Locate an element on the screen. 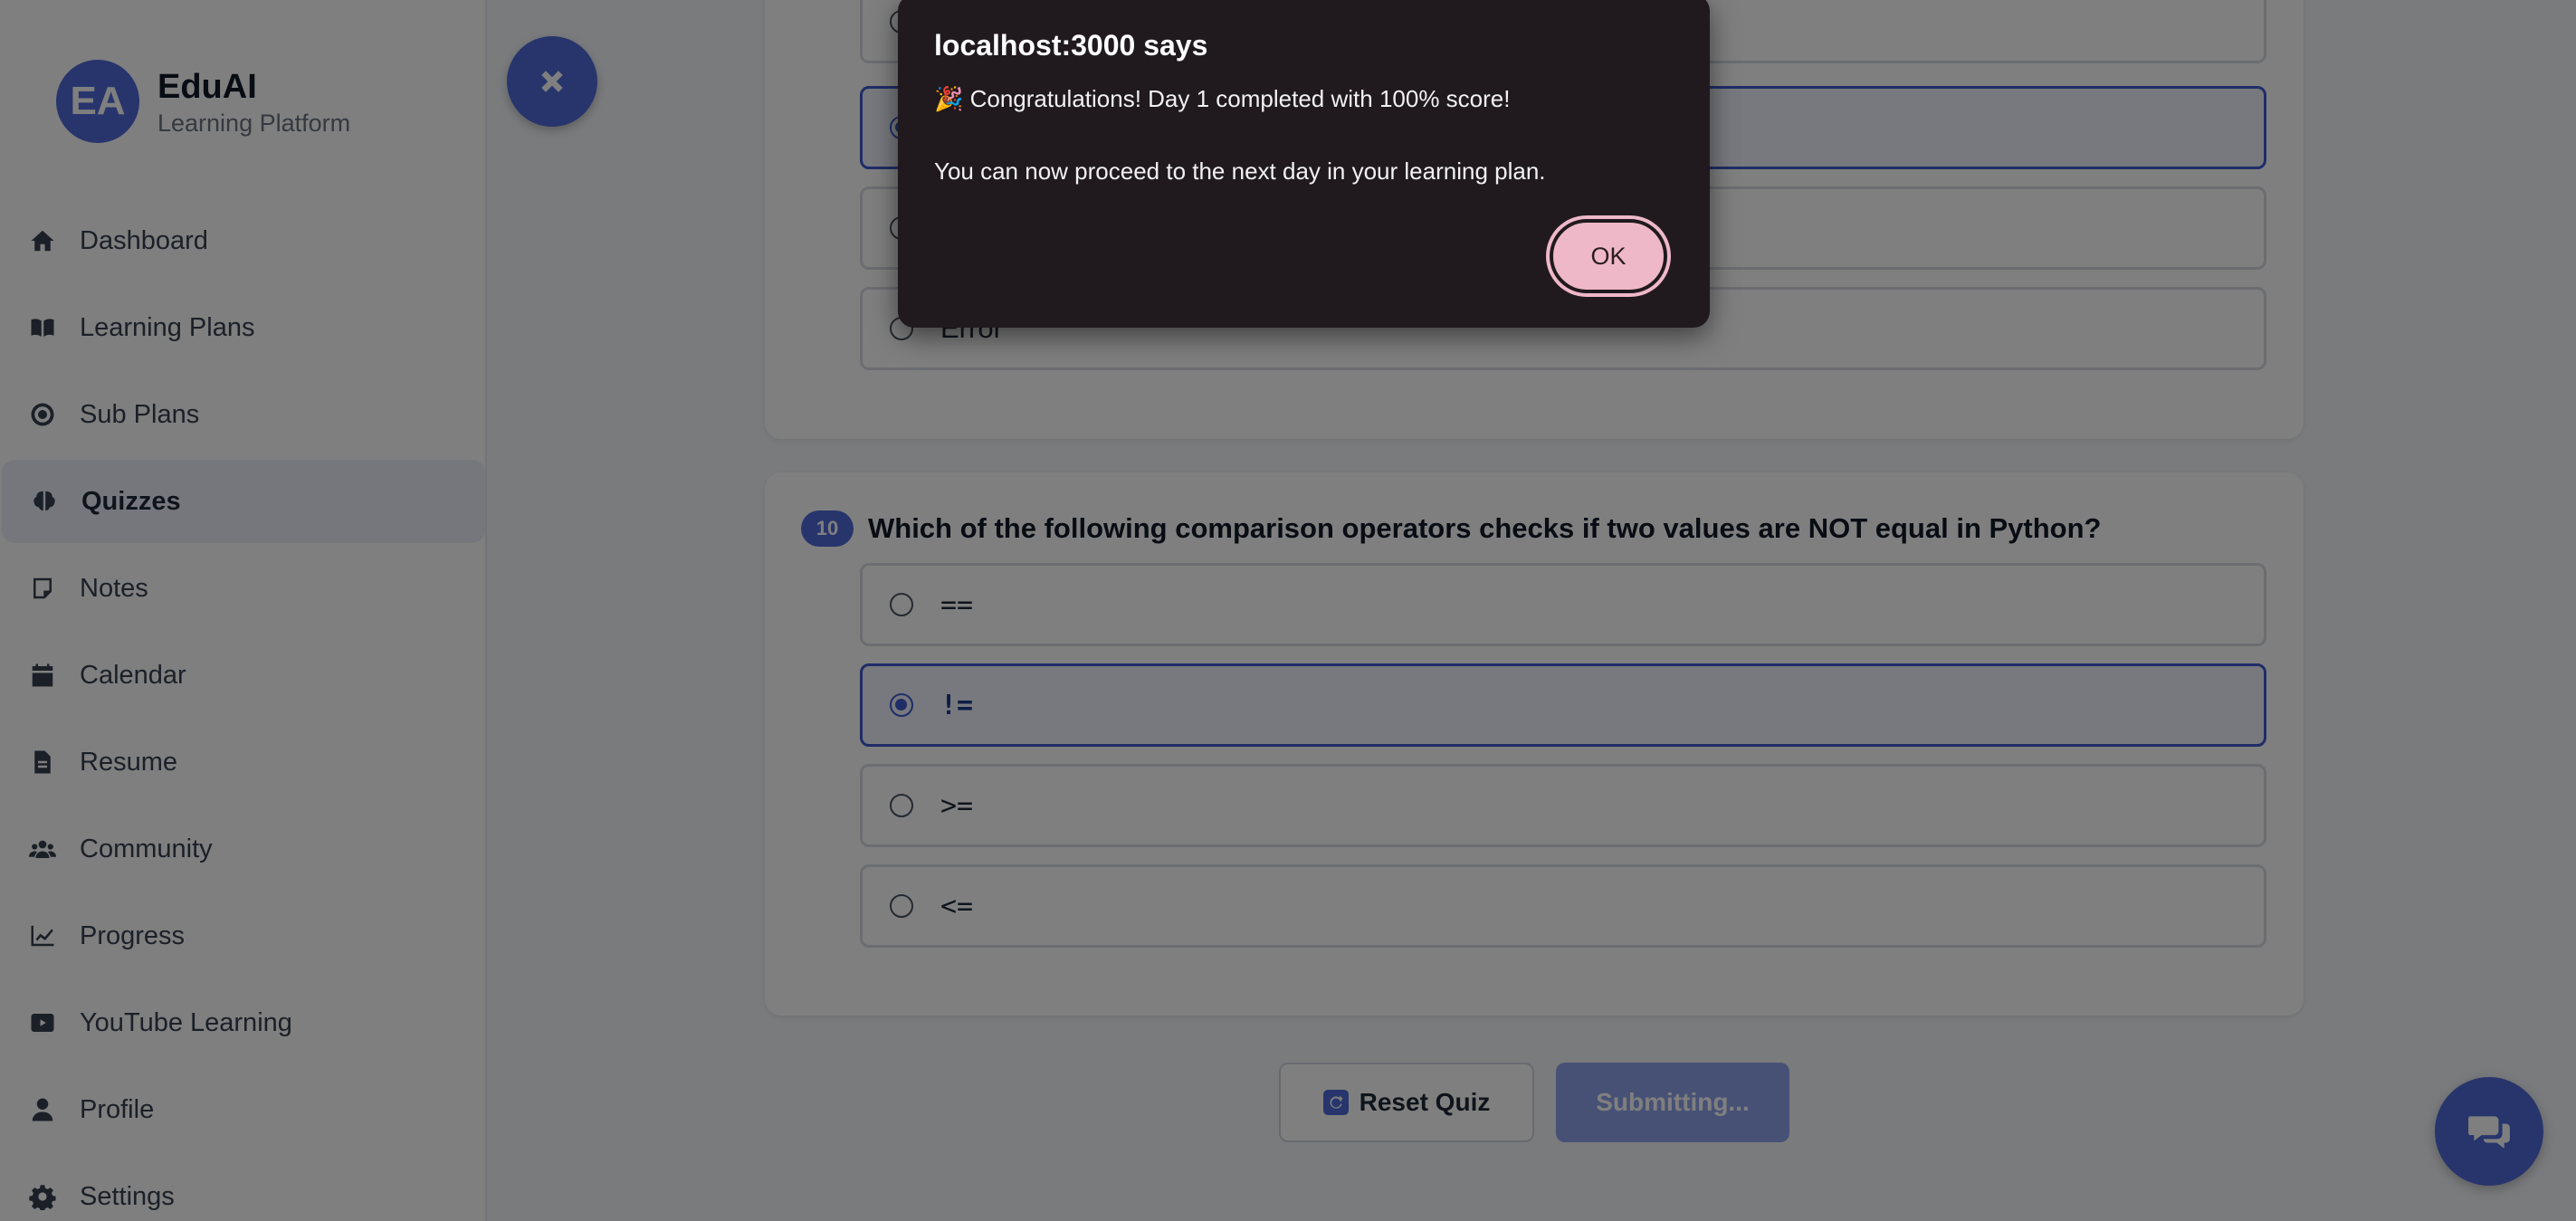 This screenshot has width=2576, height=1221. ok-button-label: OK is located at coordinates (1608, 256).